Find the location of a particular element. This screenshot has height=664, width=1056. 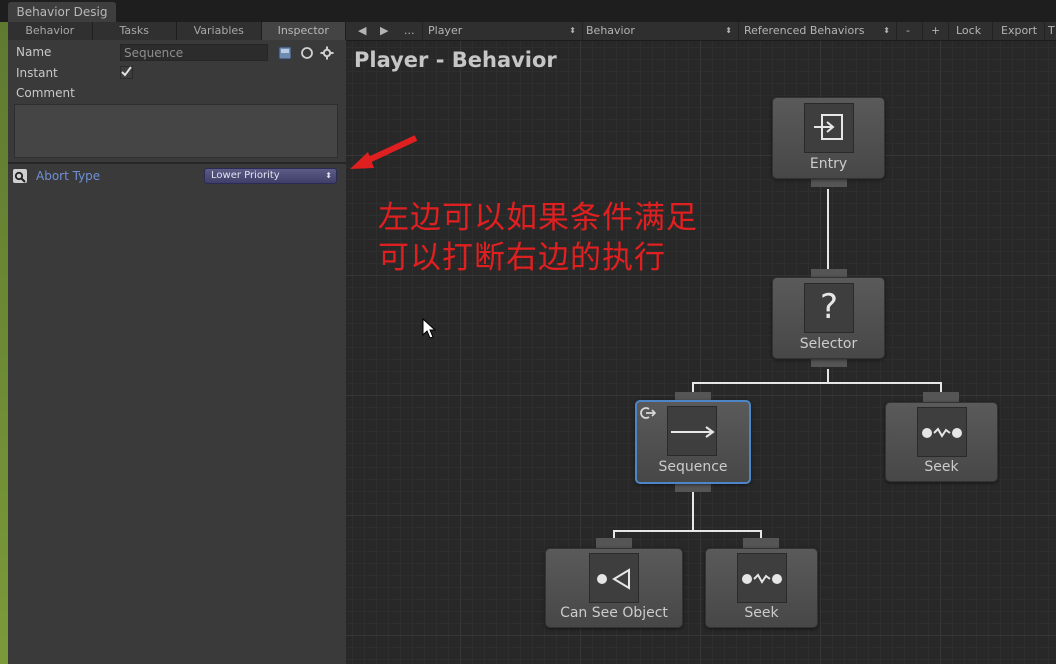

overflow-button: T is located at coordinates (1051, 31).